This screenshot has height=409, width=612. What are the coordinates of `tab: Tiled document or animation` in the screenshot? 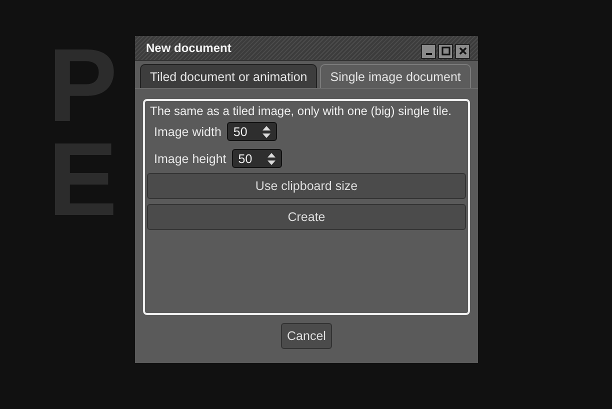 It's located at (229, 76).